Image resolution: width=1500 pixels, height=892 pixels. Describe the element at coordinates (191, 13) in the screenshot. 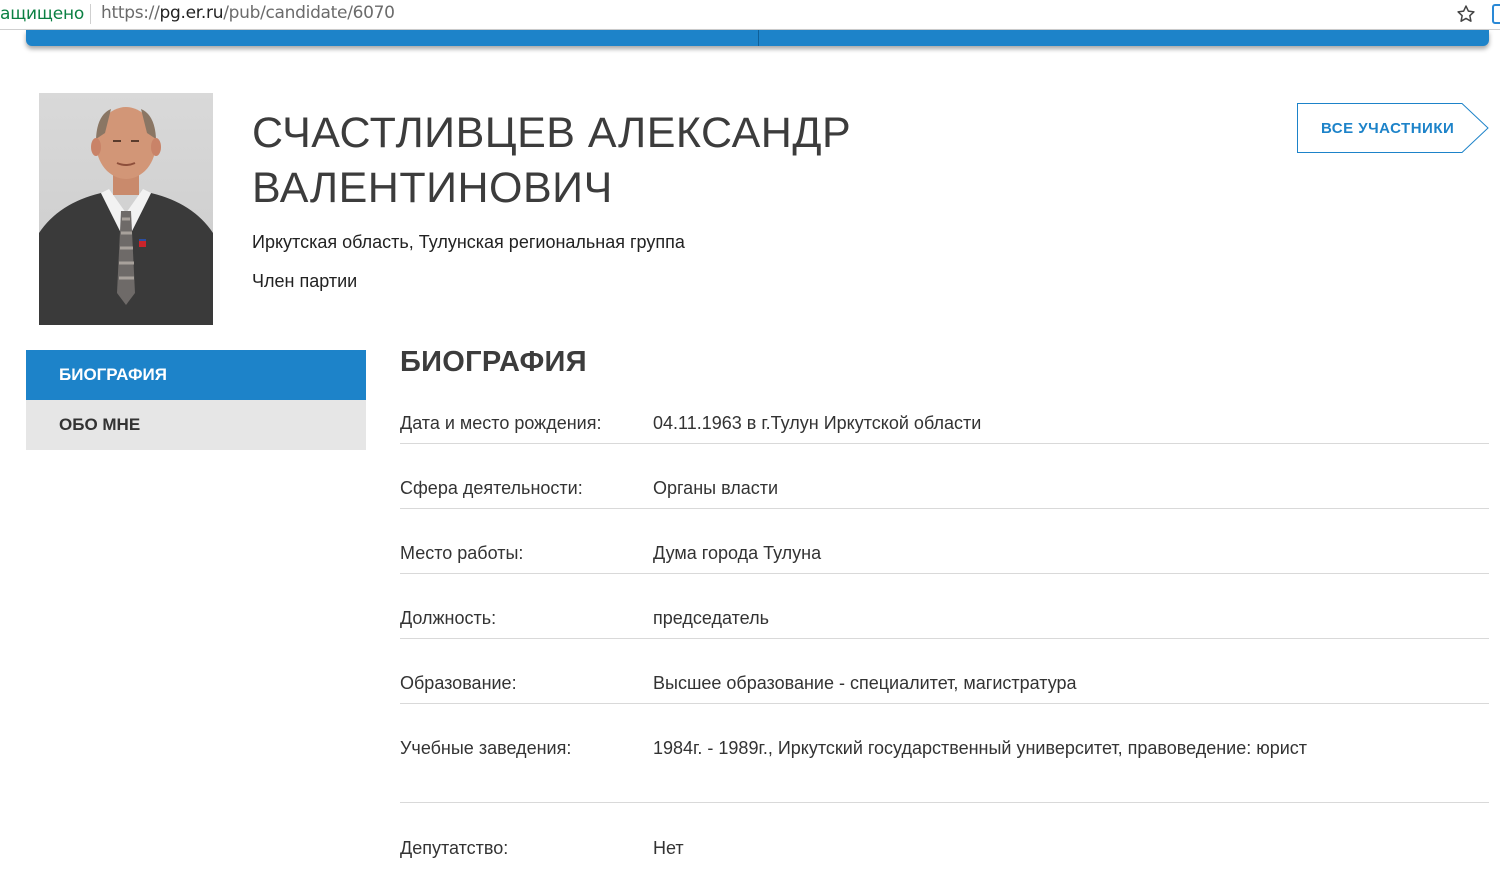

I see `url-host: pg.er.ru` at that location.